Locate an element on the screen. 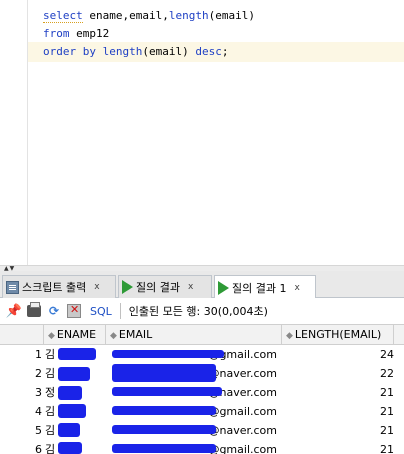 This screenshot has height=454, width=404. column-label: LENGTH(EMAIL) is located at coordinates (338, 334).